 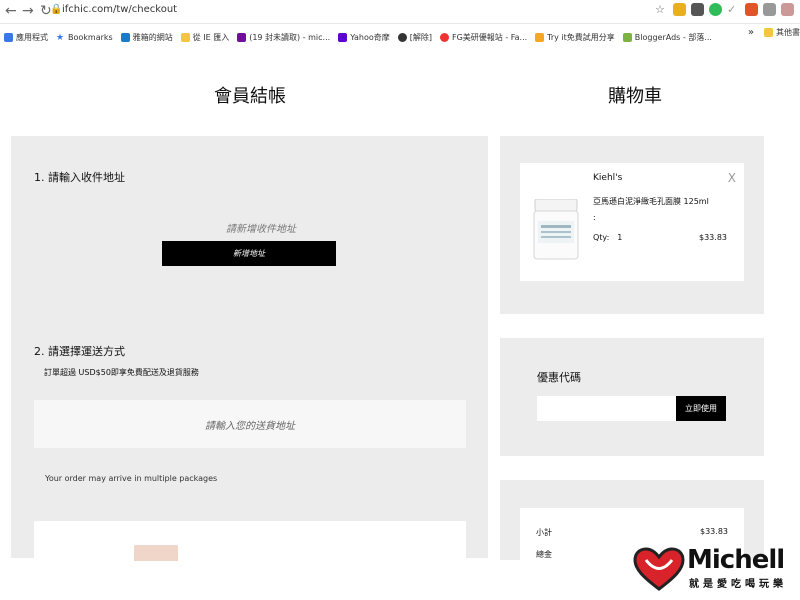 I want to click on other-bookmarks: 其他書, so click(x=782, y=32).